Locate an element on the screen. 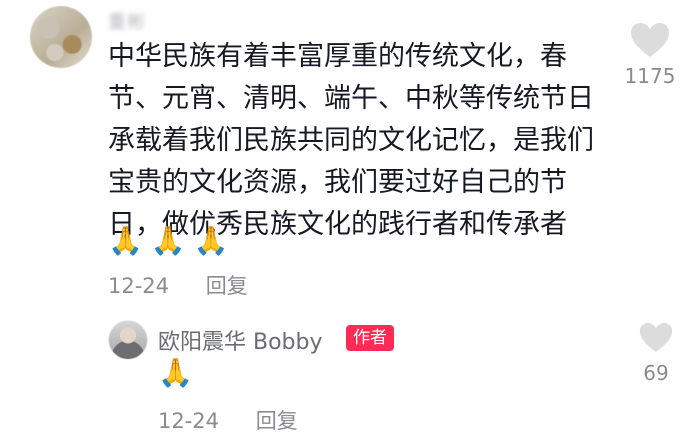 Image resolution: width=700 pixels, height=444 pixels. author-avatar is located at coordinates (128, 340).